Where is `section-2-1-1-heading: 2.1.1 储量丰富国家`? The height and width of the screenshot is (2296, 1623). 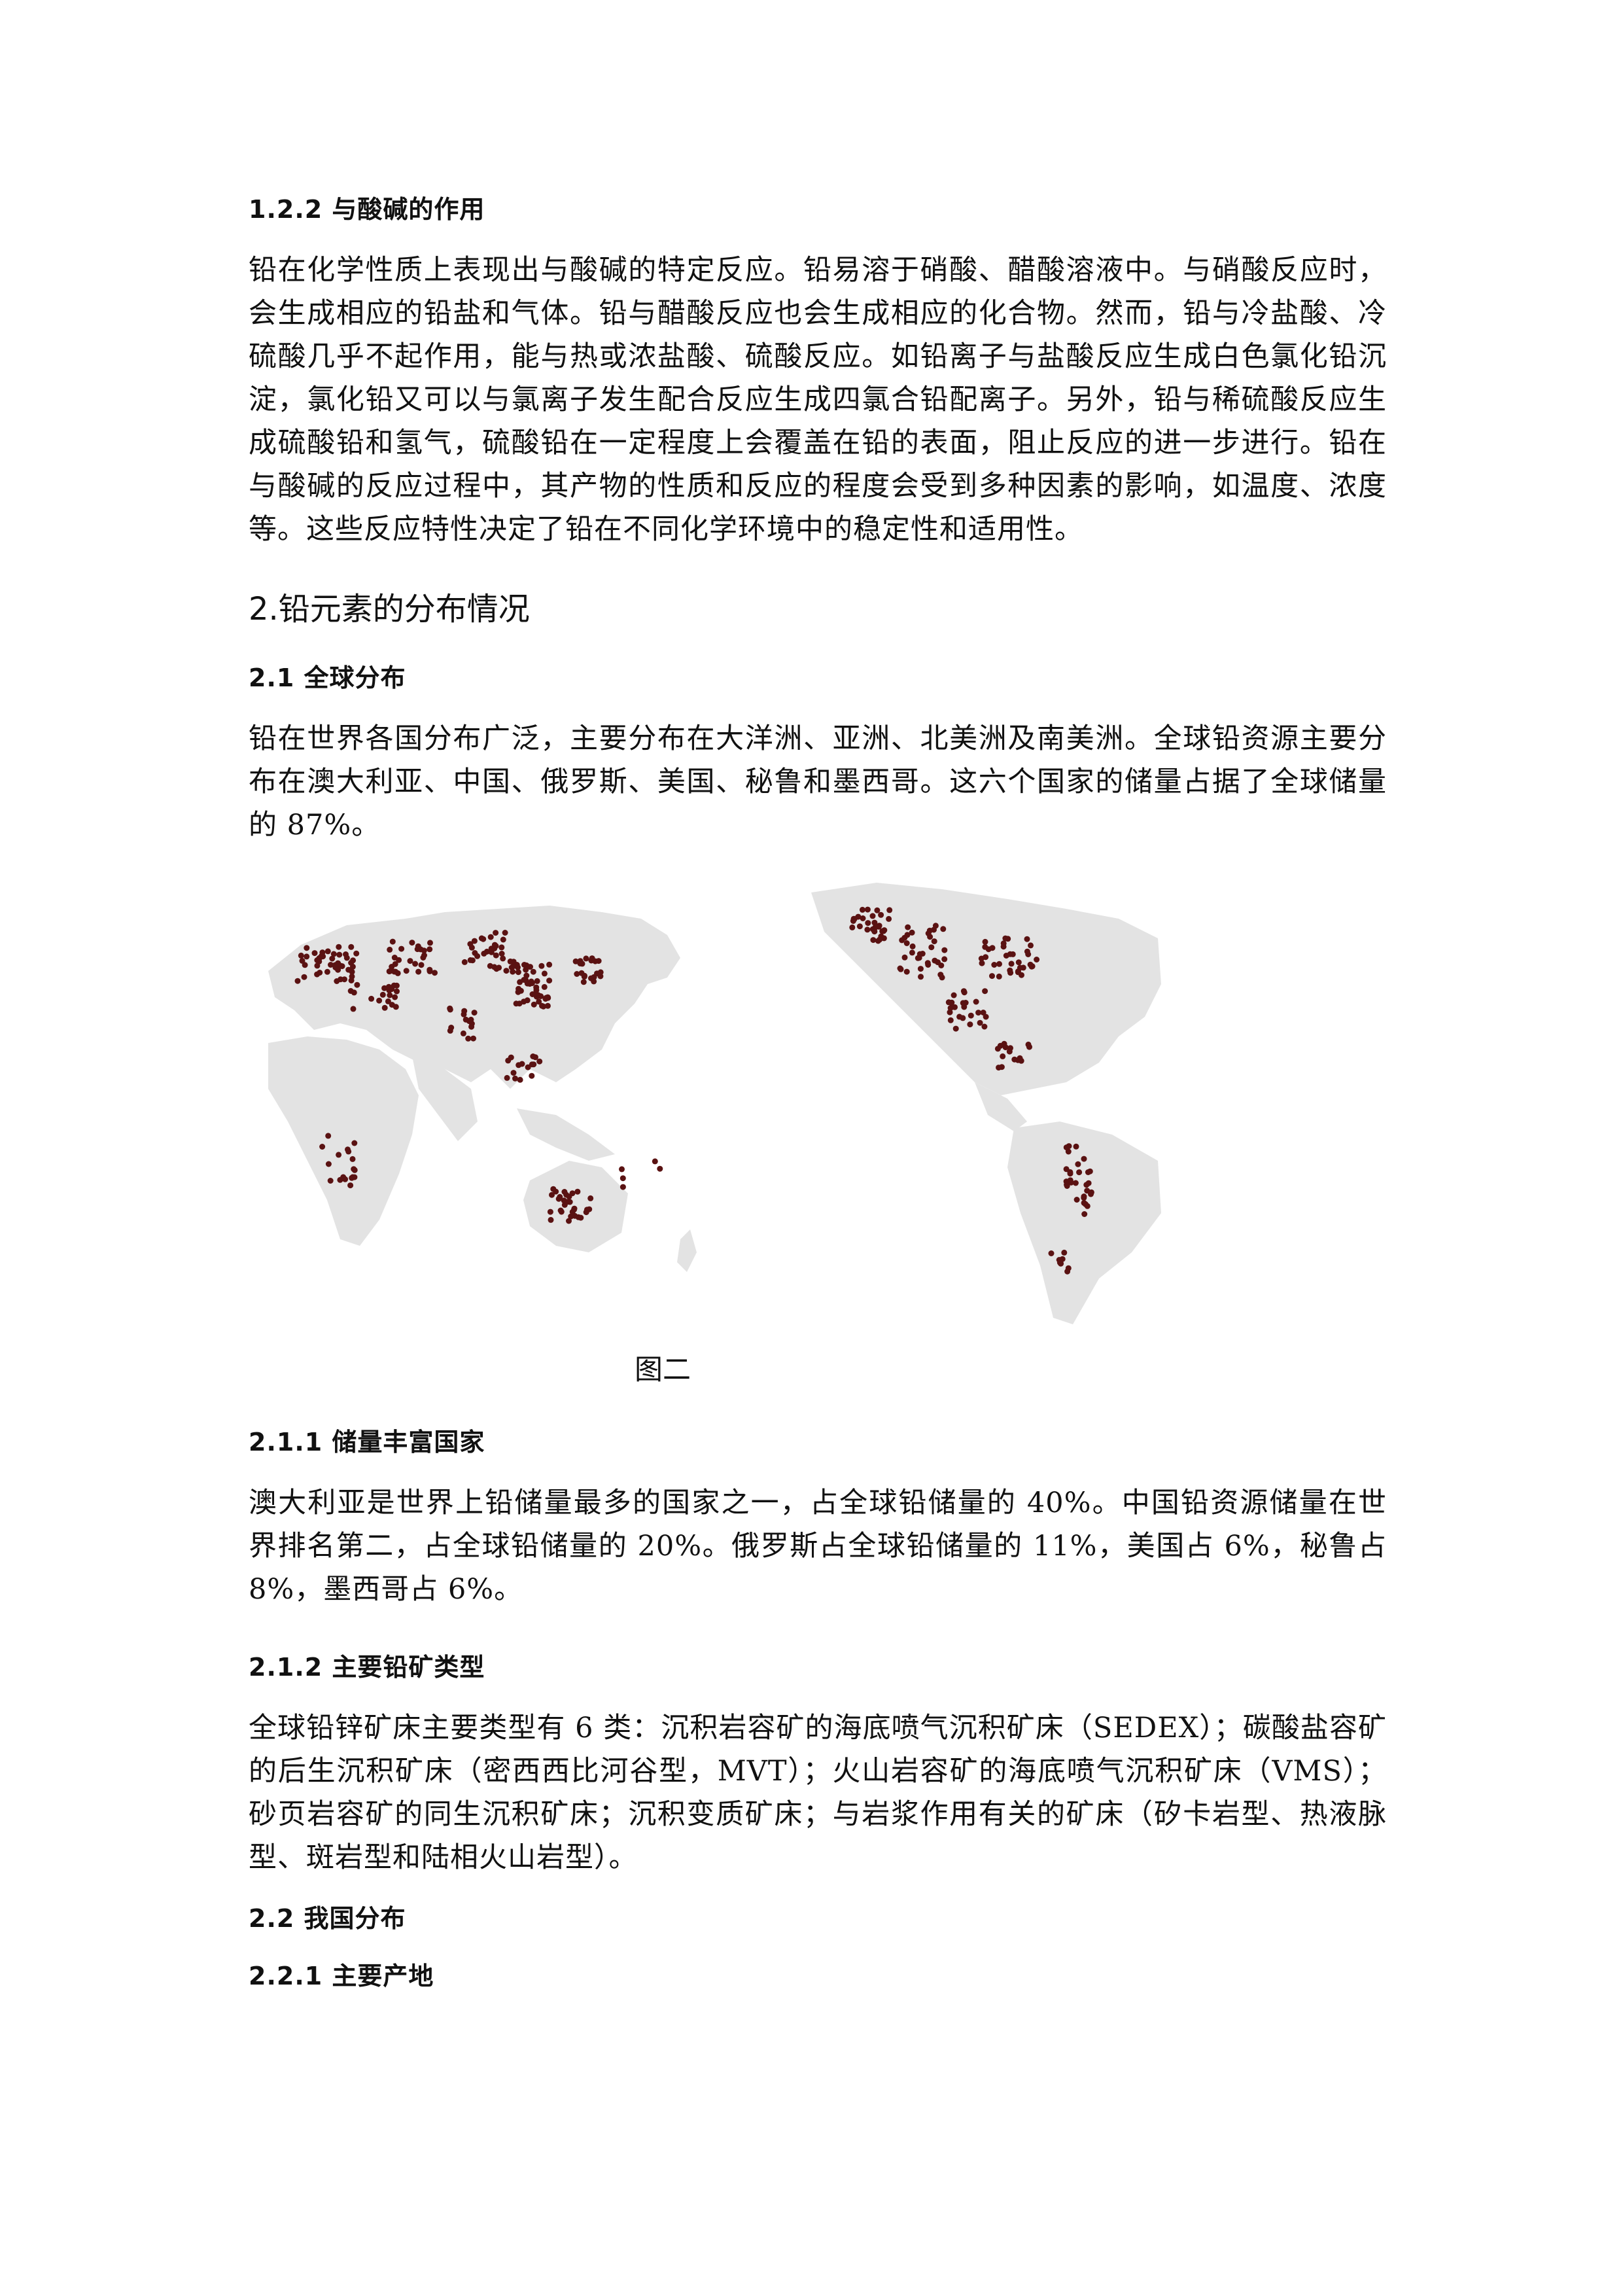 section-2-1-1-heading: 2.1.1 储量丰富国家 is located at coordinates (367, 1442).